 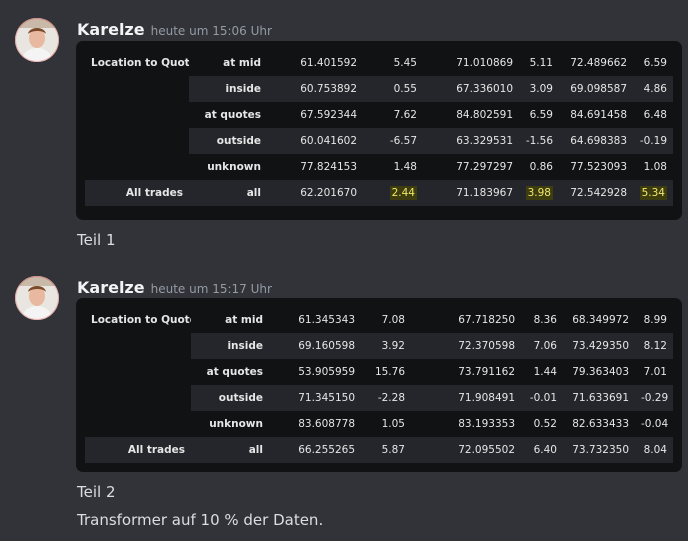 What do you see at coordinates (599, 346) in the screenshot?
I see `cell: 73.429350` at bounding box center [599, 346].